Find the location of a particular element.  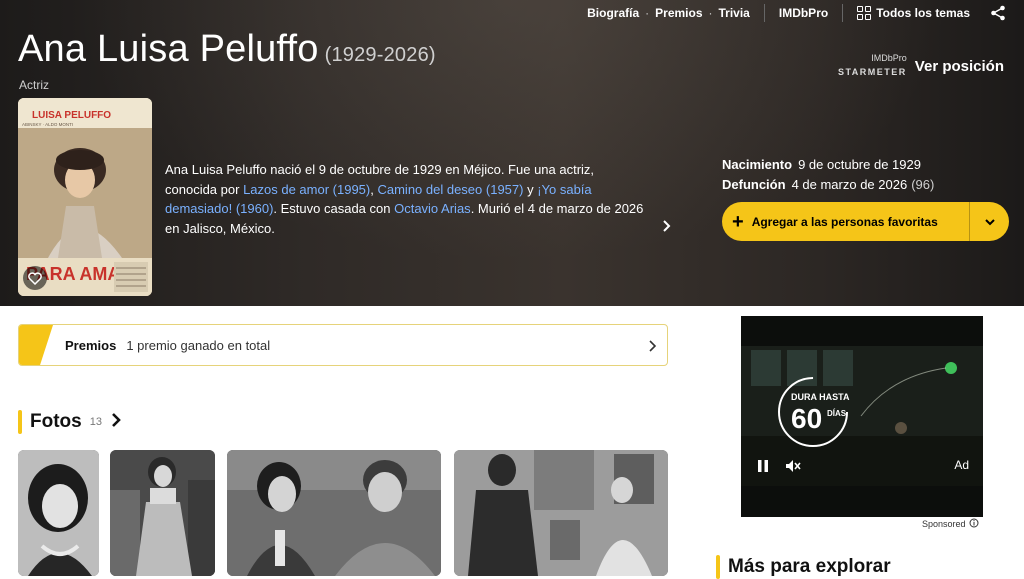

bio-link-lazos: Lazos de amor (1995) is located at coordinates (306, 189).